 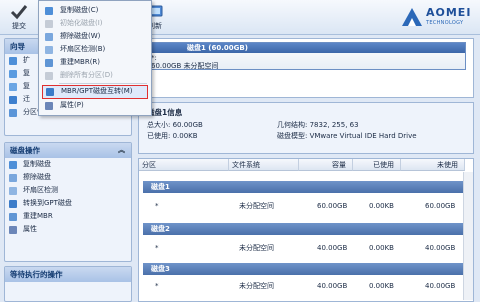 I want to click on col-unused: 未使用, so click(x=433, y=165).